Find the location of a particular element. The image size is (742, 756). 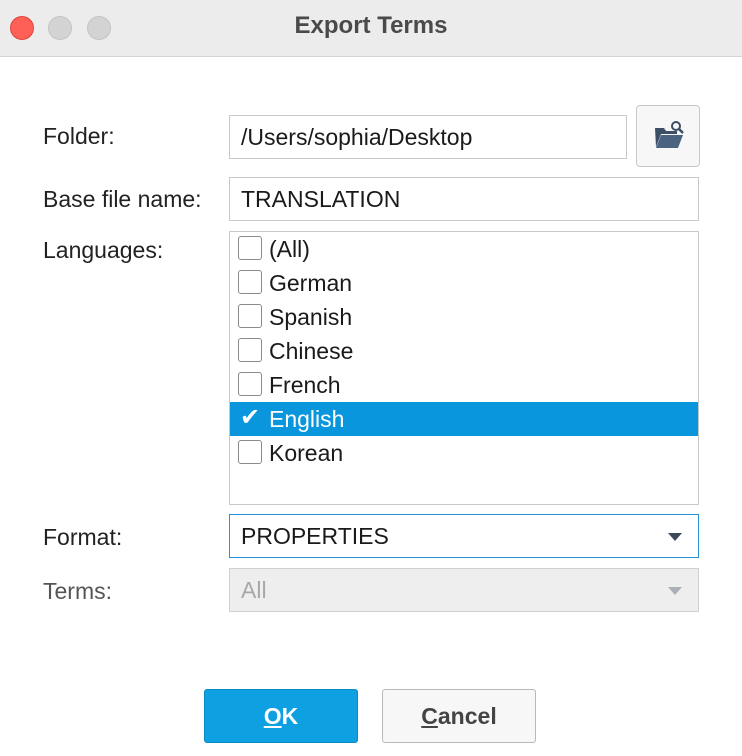

language-label: Korean is located at coordinates (306, 453).